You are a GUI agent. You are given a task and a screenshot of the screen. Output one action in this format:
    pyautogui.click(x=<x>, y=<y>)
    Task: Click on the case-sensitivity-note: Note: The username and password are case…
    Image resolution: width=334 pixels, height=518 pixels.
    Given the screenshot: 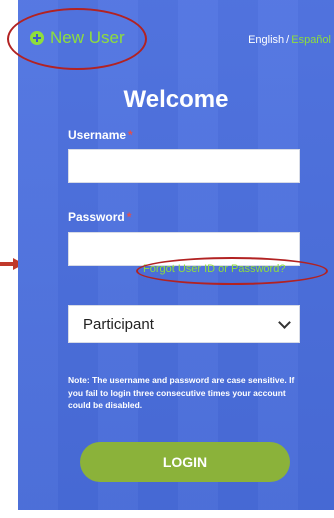 What is the action you would take?
    pyautogui.click(x=181, y=392)
    